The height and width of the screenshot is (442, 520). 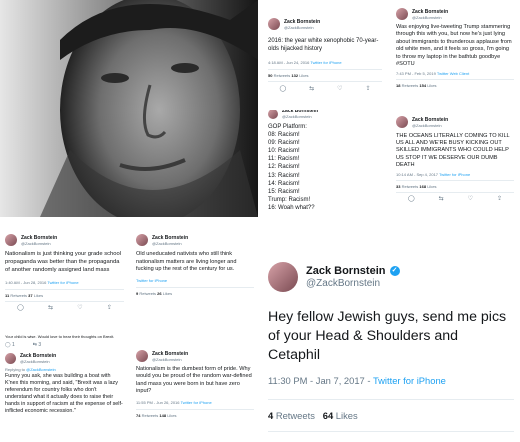 What do you see at coordinates (37, 345) in the screenshot?
I see `retweet-icon: ⇆ 3` at bounding box center [37, 345].